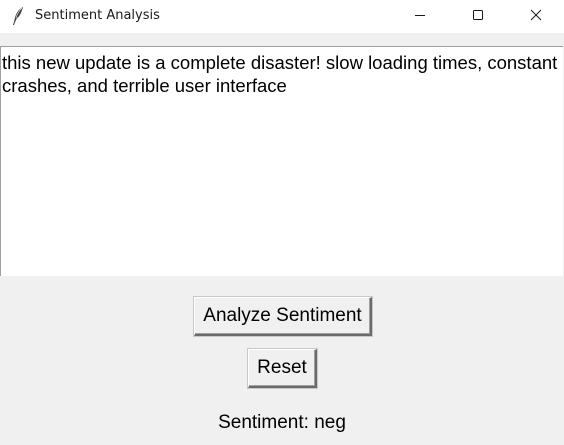 Image resolution: width=564 pixels, height=445 pixels. What do you see at coordinates (282, 422) in the screenshot?
I see `sentiment-result-label: Sentiment: neg` at bounding box center [282, 422].